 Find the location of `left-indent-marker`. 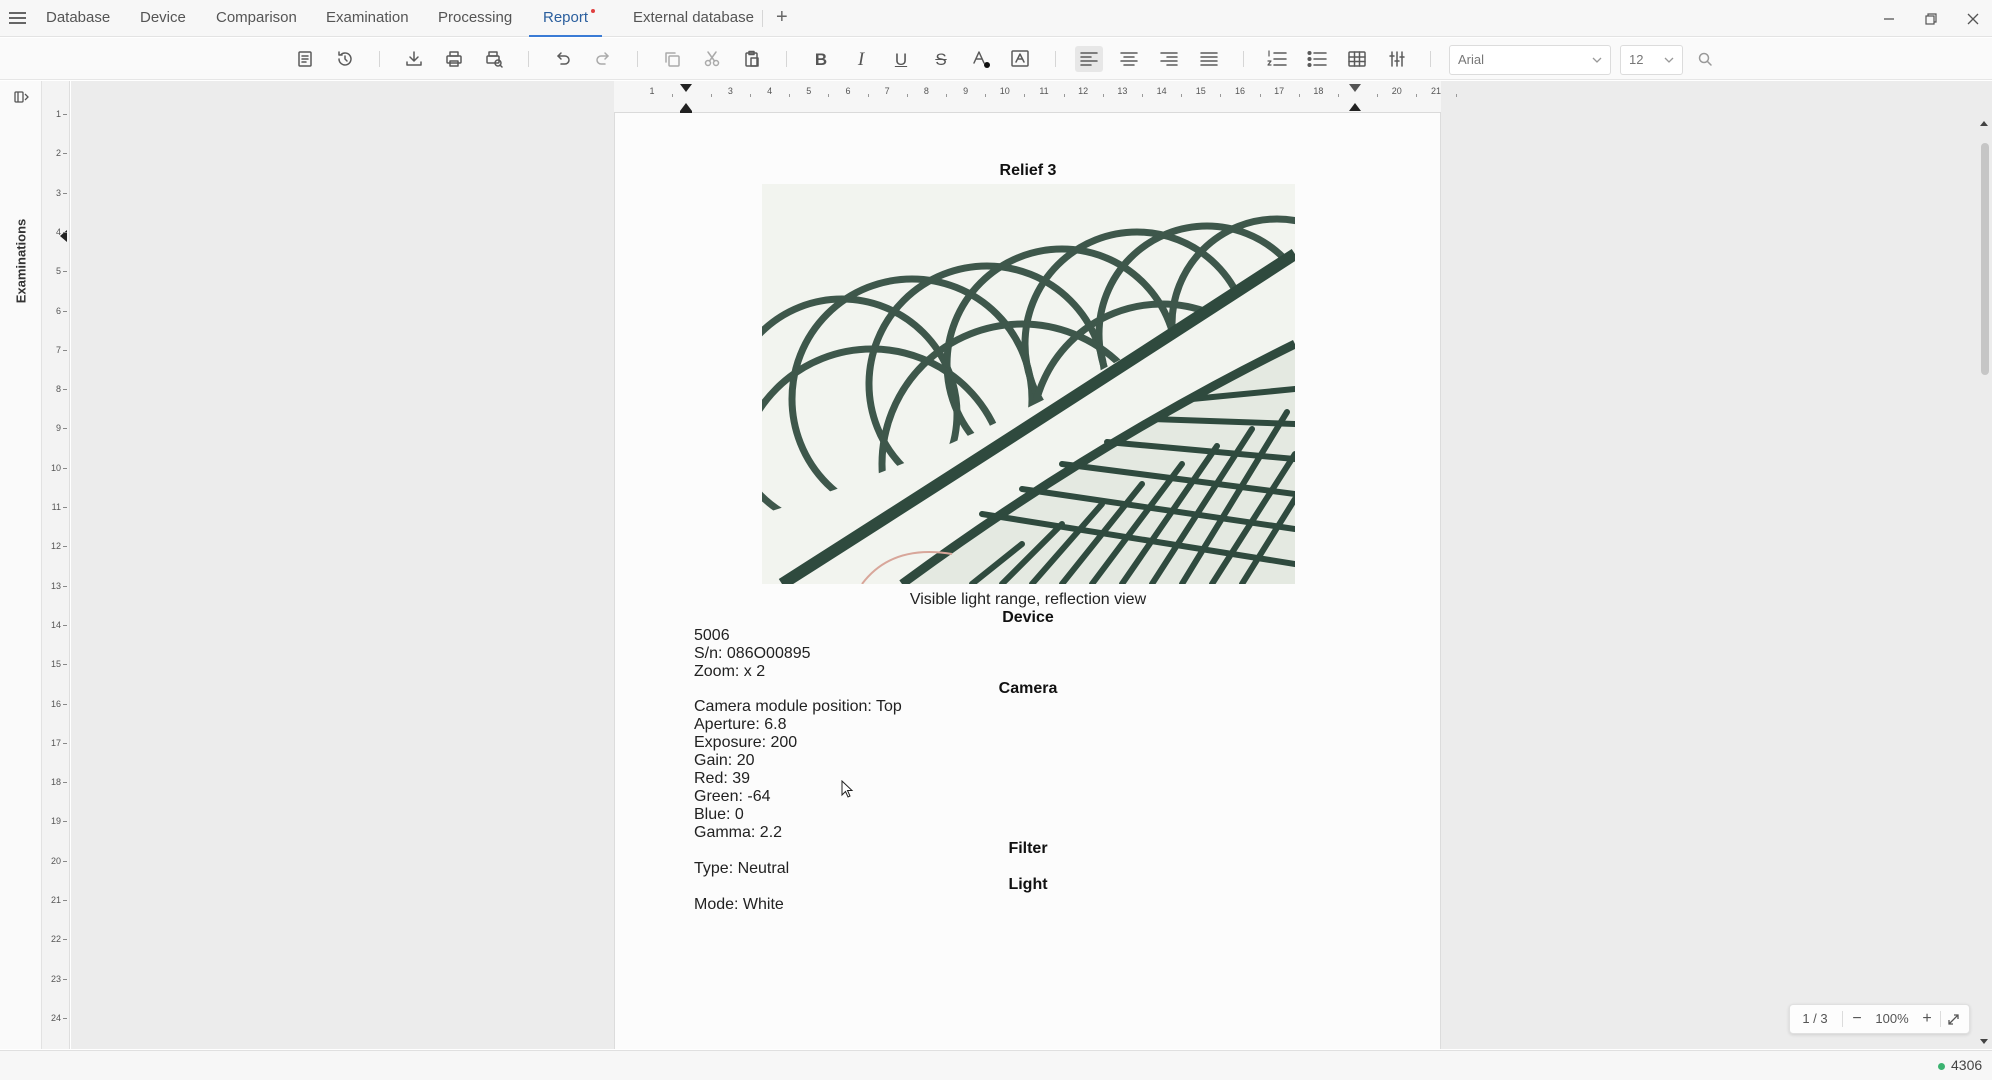

left-indent-marker is located at coordinates (686, 107).